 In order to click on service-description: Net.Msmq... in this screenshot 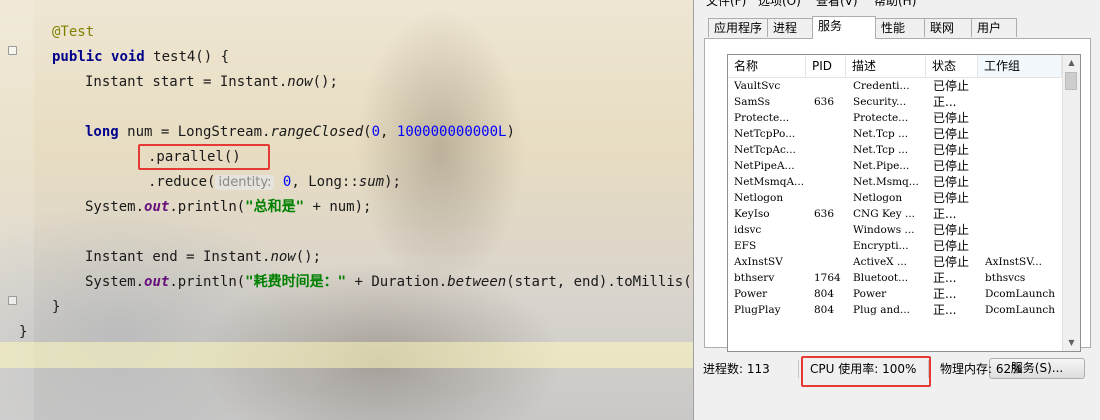, I will do `click(886, 182)`.